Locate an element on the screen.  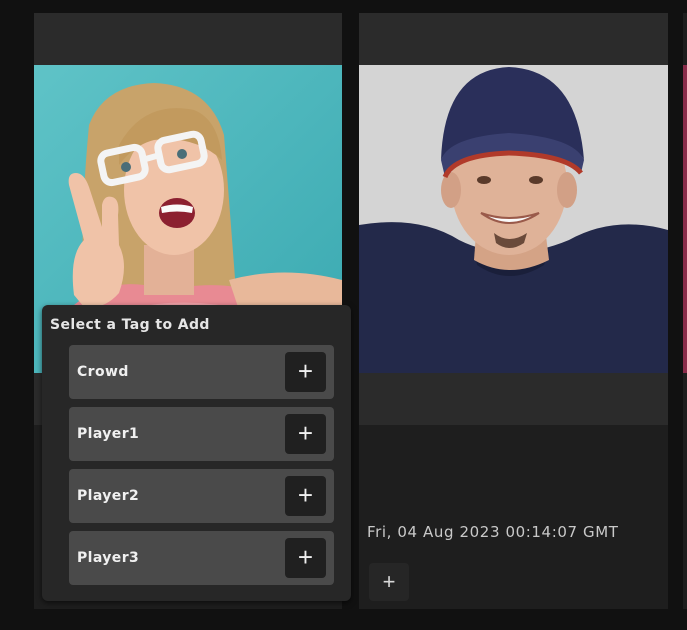
tag-row-player1: Player1 + is located at coordinates (201, 434).